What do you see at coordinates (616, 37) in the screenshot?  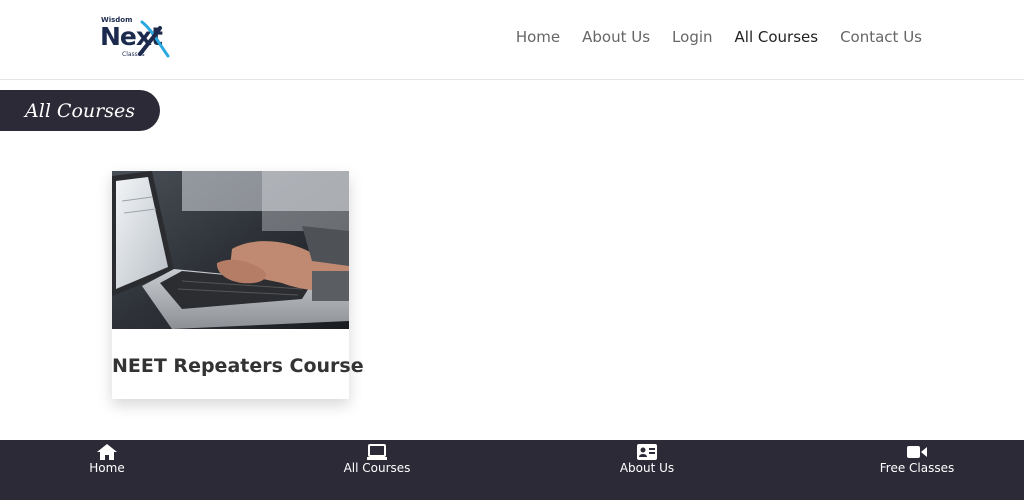 I see `nav-about: About Us` at bounding box center [616, 37].